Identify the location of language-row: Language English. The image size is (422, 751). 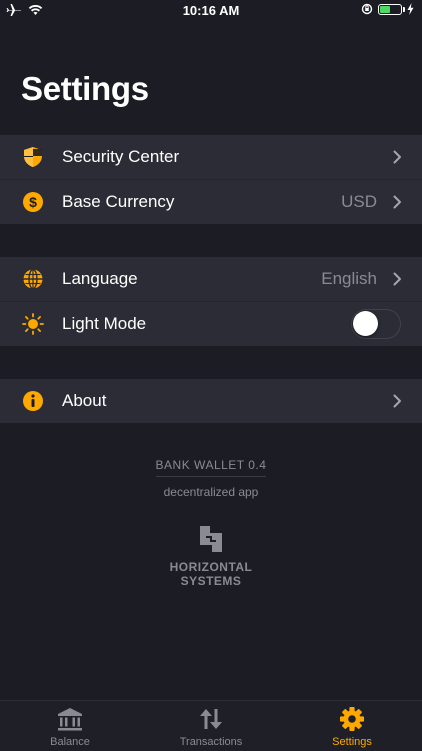
(211, 279).